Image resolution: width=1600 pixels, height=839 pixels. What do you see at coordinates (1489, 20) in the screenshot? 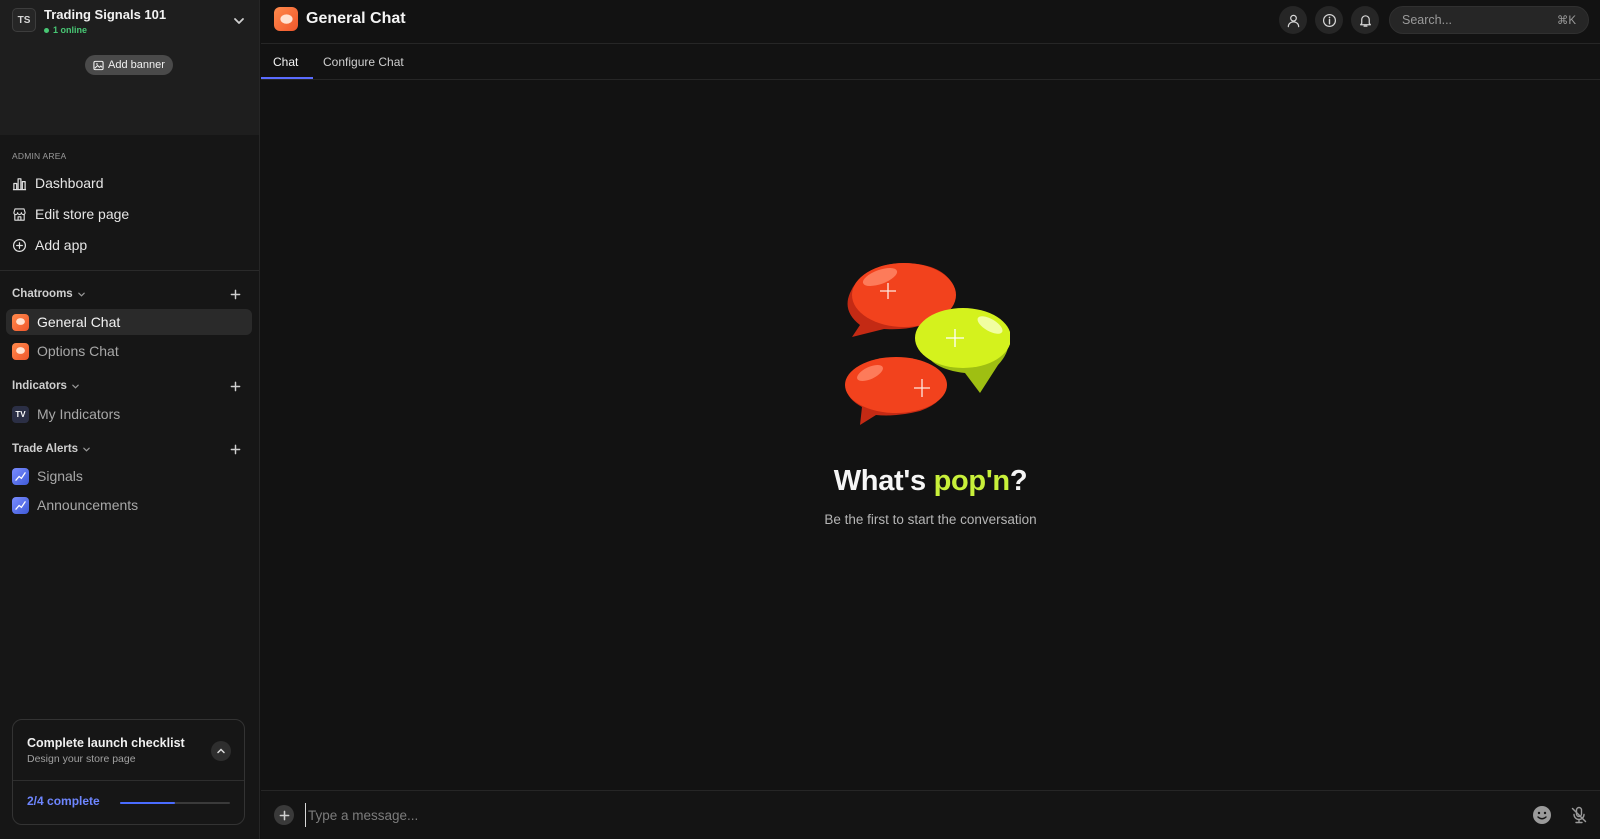
I see `search-input: Search... ⌘K` at bounding box center [1489, 20].